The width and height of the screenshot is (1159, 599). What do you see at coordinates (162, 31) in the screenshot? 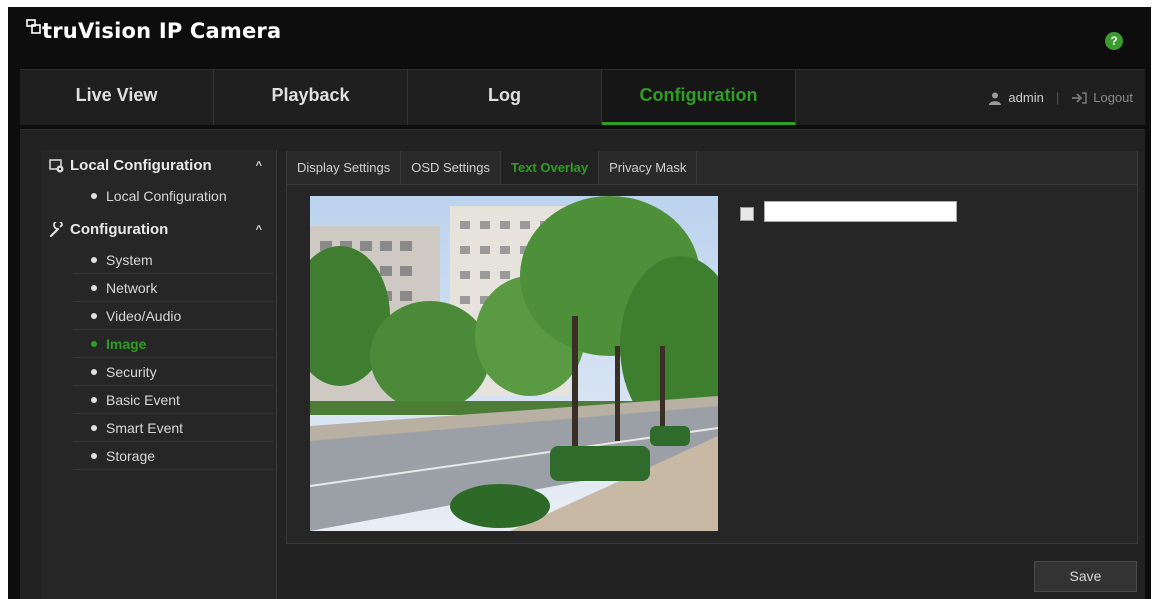
I see `app-title: truVision IP Camera` at bounding box center [162, 31].